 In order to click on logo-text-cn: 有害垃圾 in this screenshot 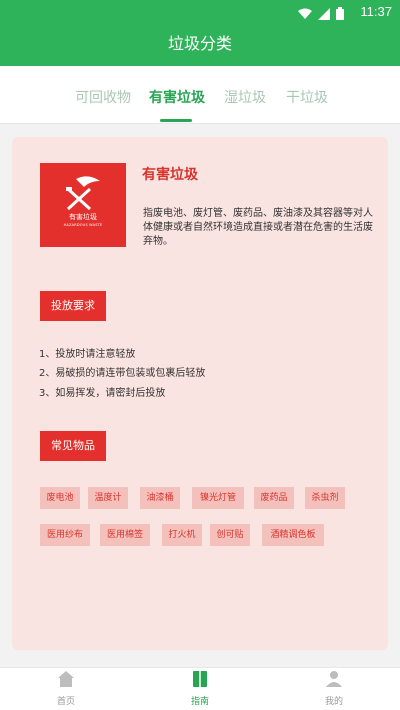, I will do `click(83, 217)`.